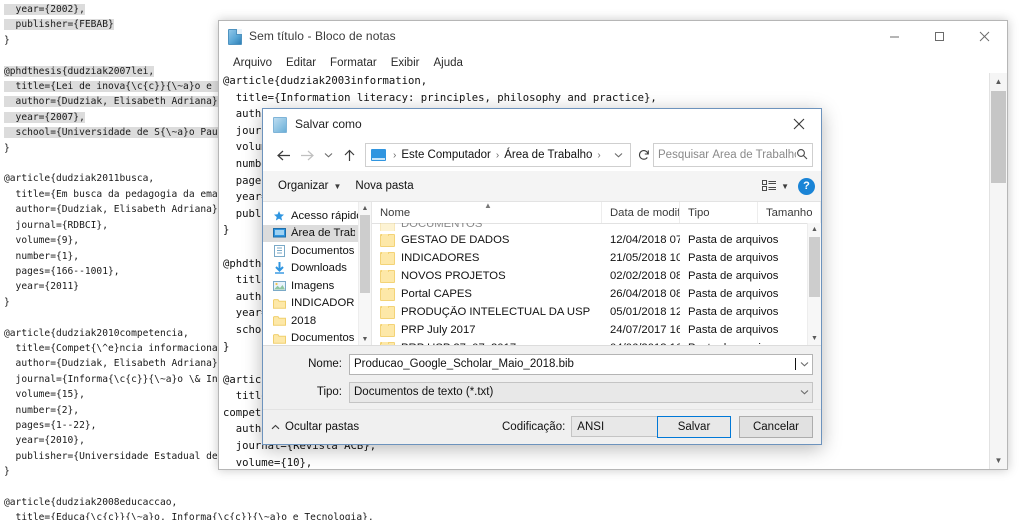  I want to click on dialog-titlebar: Salvar como, so click(542, 124).